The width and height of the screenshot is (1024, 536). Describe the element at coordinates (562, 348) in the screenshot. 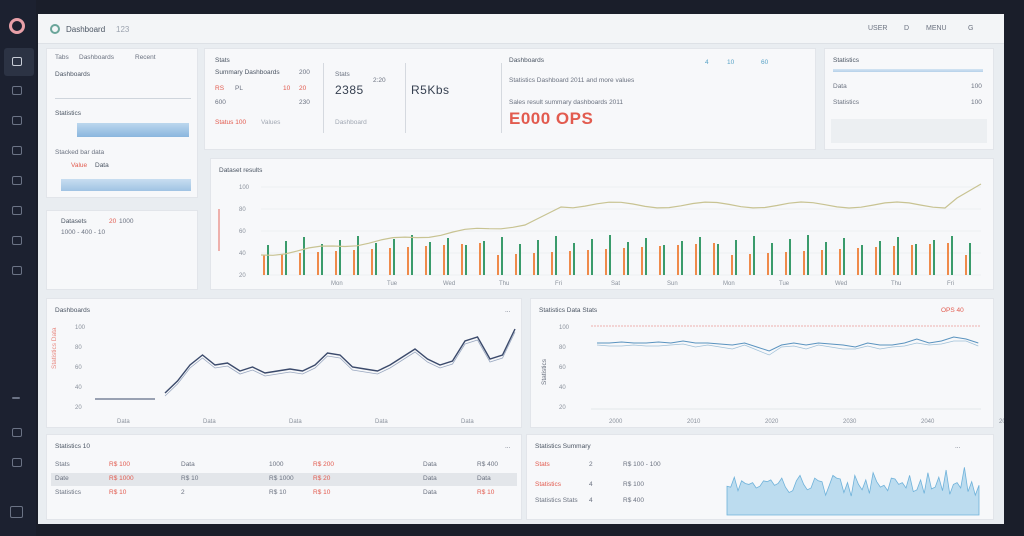

I see `chart3-ytick: 80` at that location.